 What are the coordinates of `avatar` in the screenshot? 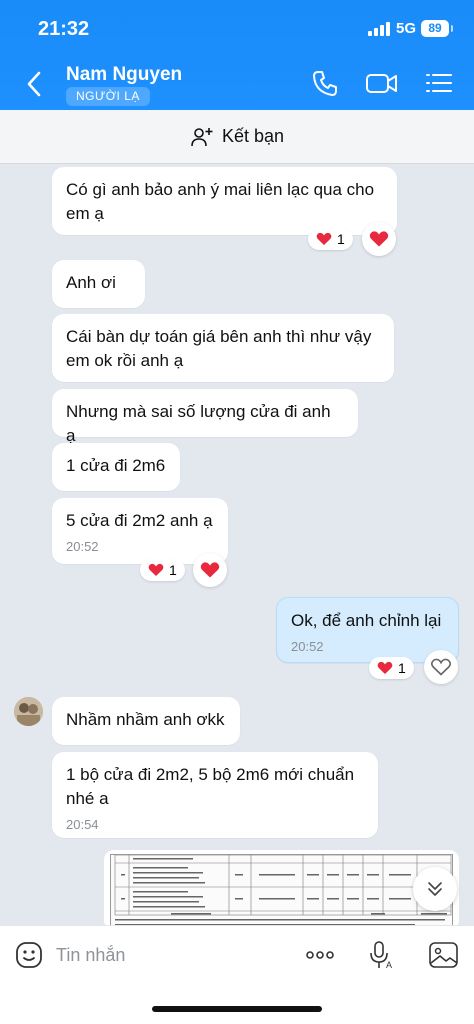 It's located at (28, 711).